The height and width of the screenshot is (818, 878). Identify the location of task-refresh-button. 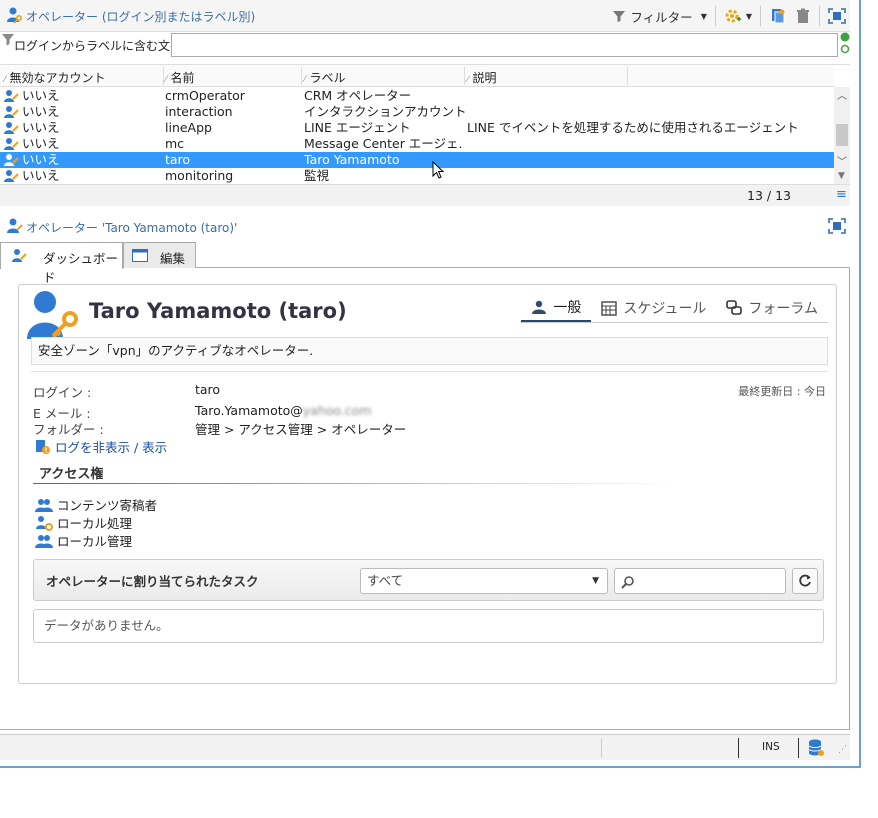
(805, 581).